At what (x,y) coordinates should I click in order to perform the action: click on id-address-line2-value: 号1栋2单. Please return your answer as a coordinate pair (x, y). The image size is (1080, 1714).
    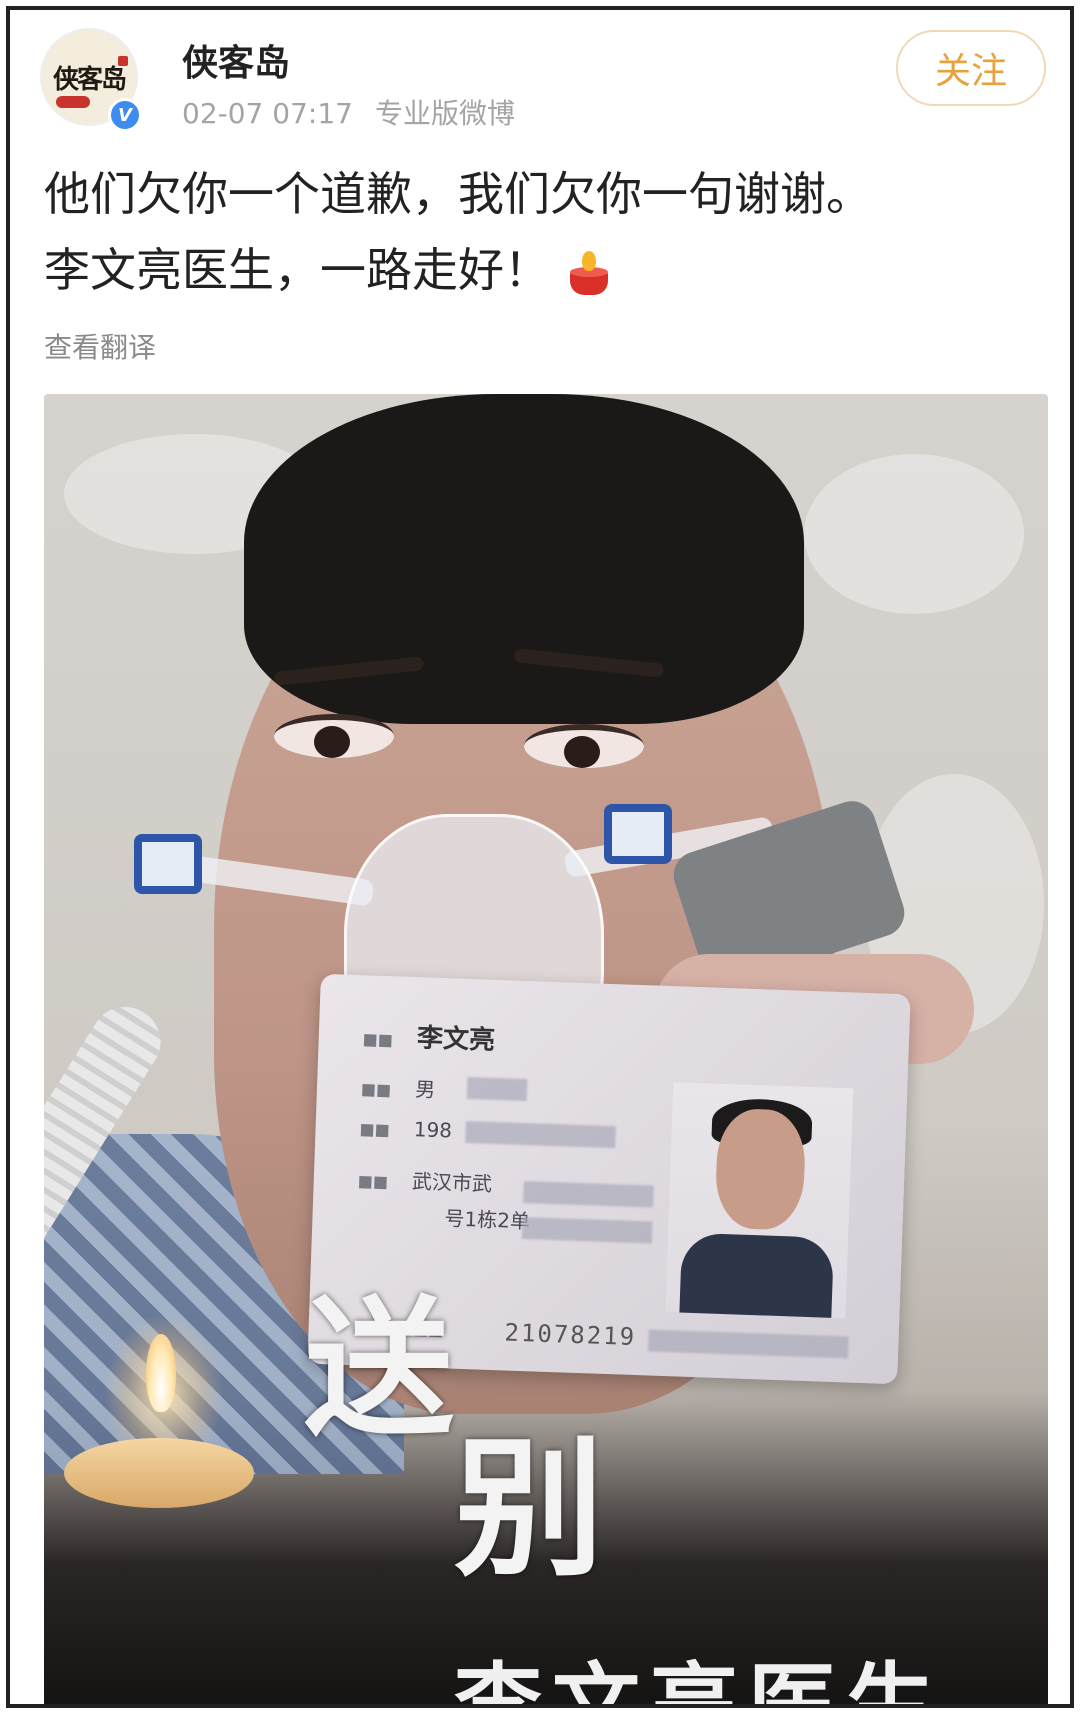
    Looking at the image, I should click on (487, 1220).